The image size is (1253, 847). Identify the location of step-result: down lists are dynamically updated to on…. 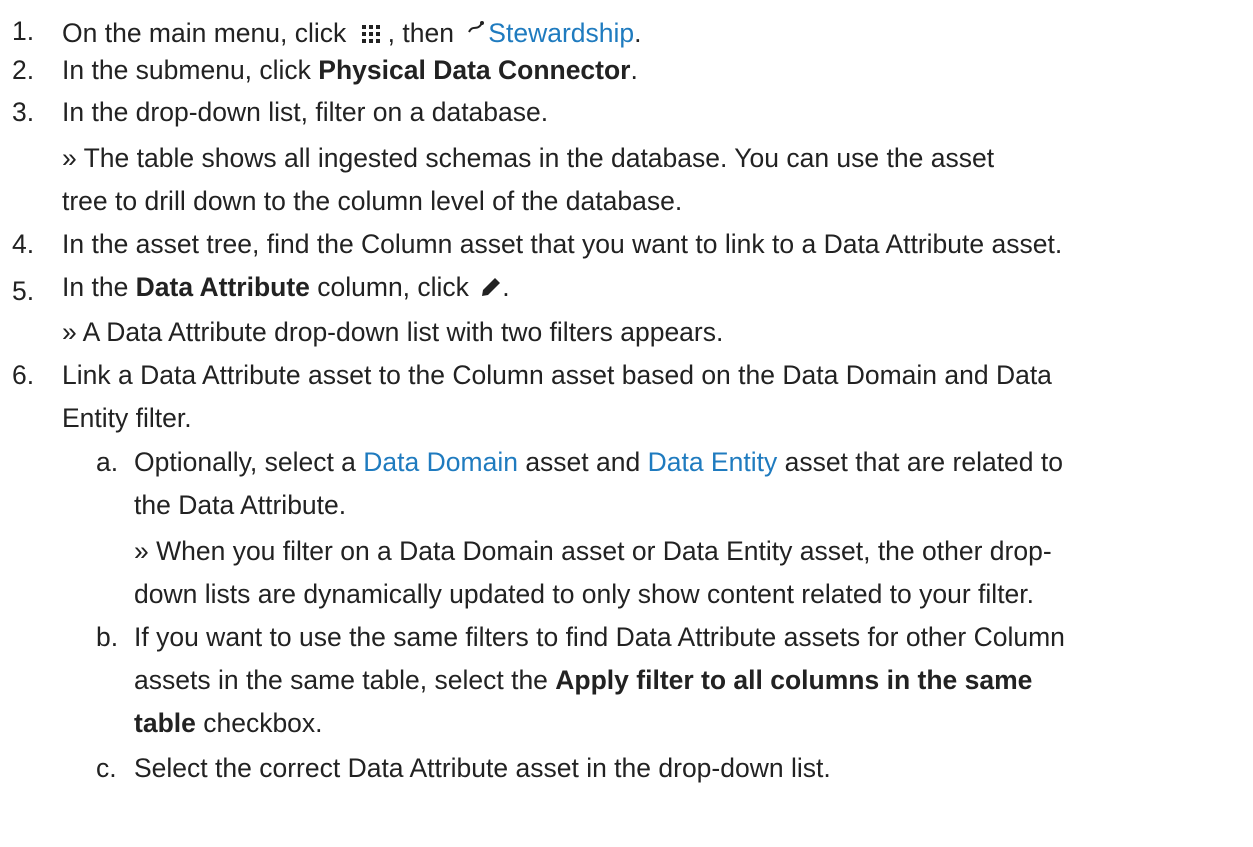
(584, 594).